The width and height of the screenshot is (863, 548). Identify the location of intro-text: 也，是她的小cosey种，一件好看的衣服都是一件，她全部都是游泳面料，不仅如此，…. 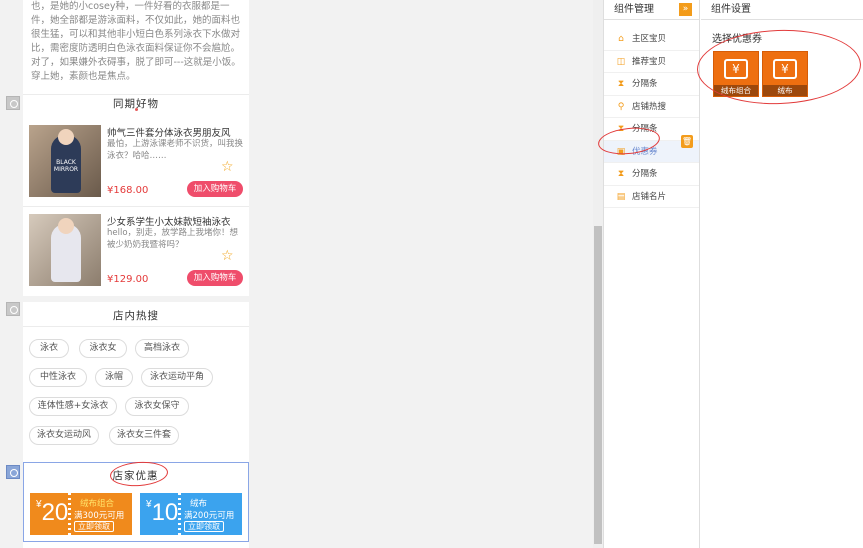
(136, 42).